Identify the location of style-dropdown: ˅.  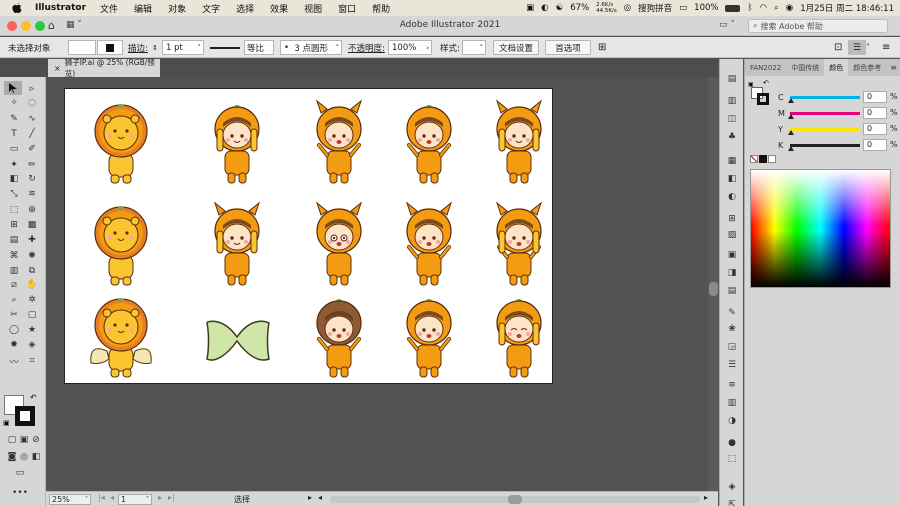
(474, 47).